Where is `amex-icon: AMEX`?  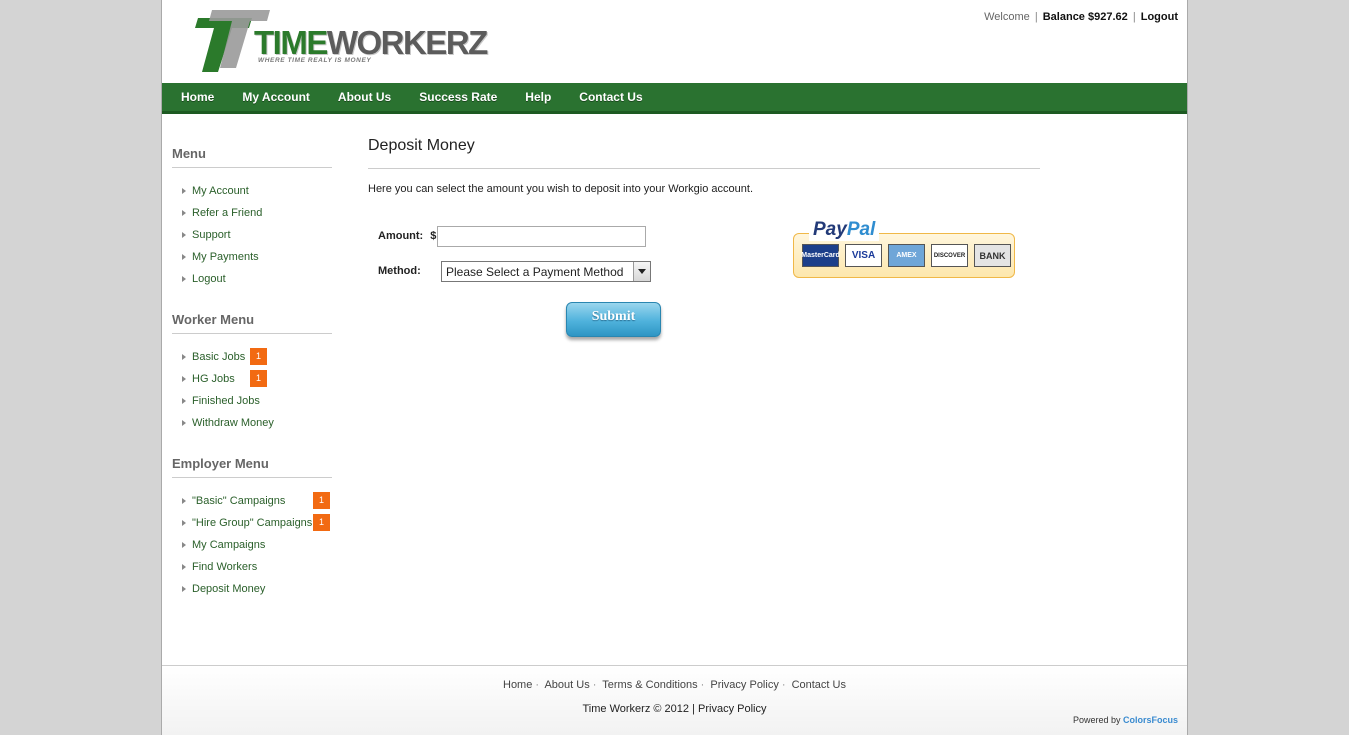
amex-icon: AMEX is located at coordinates (906, 255).